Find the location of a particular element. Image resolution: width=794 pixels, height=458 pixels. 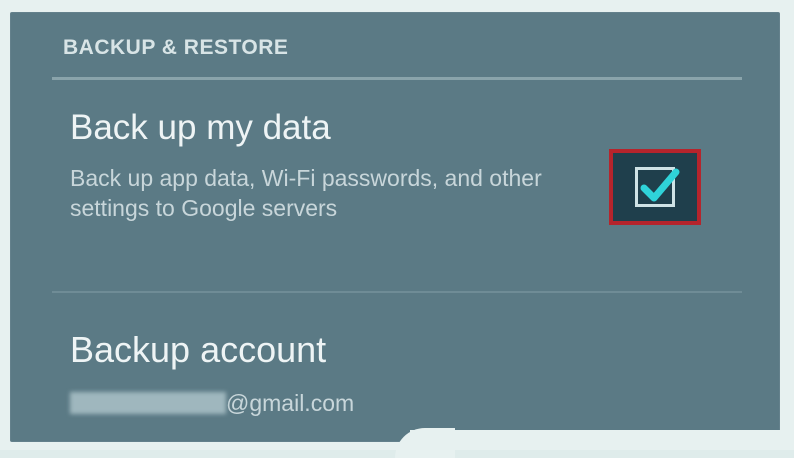

checkmark-icon is located at coordinates (660, 185).